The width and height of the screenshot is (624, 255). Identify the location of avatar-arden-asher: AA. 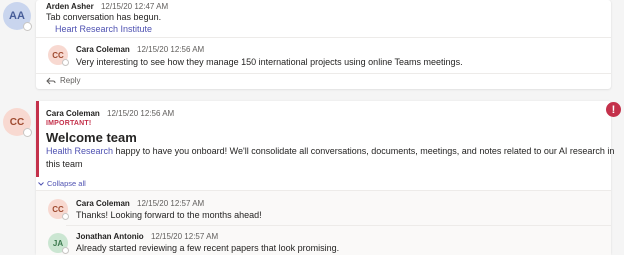
(17, 16).